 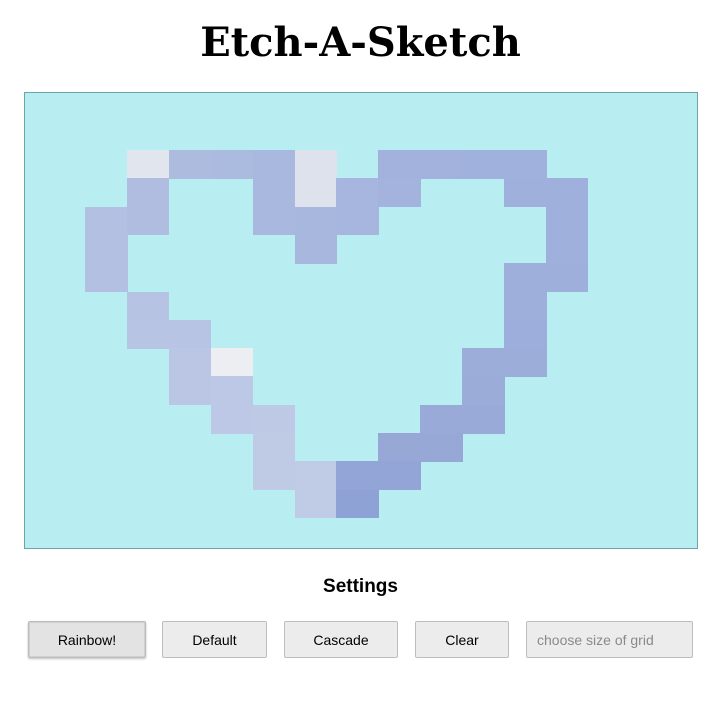 What do you see at coordinates (87, 639) in the screenshot?
I see `rainbow-button: Rainbow!` at bounding box center [87, 639].